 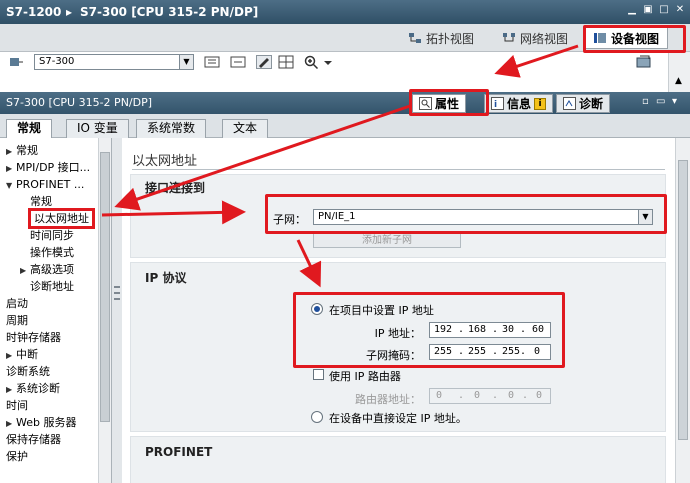 What do you see at coordinates (38, 388) in the screenshot?
I see `nav-item-label: 系统诊断` at bounding box center [38, 388].